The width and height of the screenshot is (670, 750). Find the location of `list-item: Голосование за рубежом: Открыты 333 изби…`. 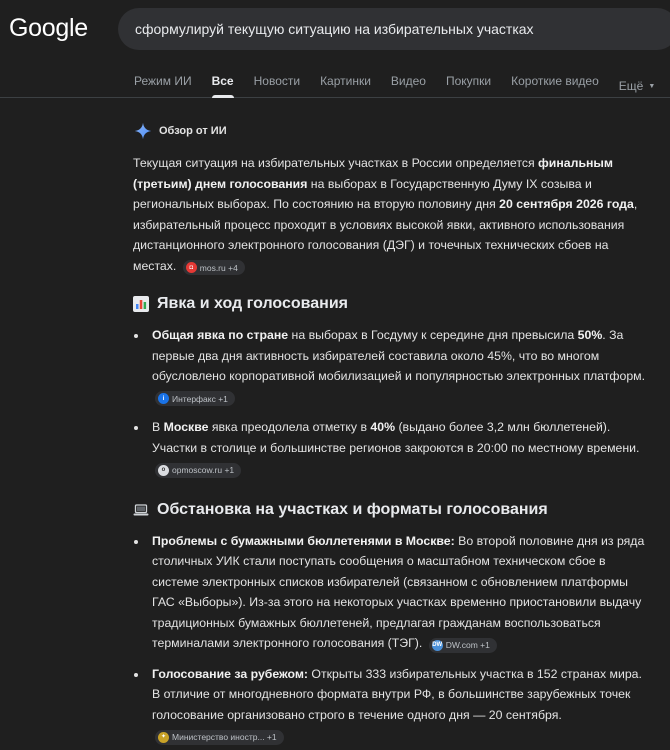

list-item: Голосование за рубежом: Открыты 333 изби… is located at coordinates (393, 705).